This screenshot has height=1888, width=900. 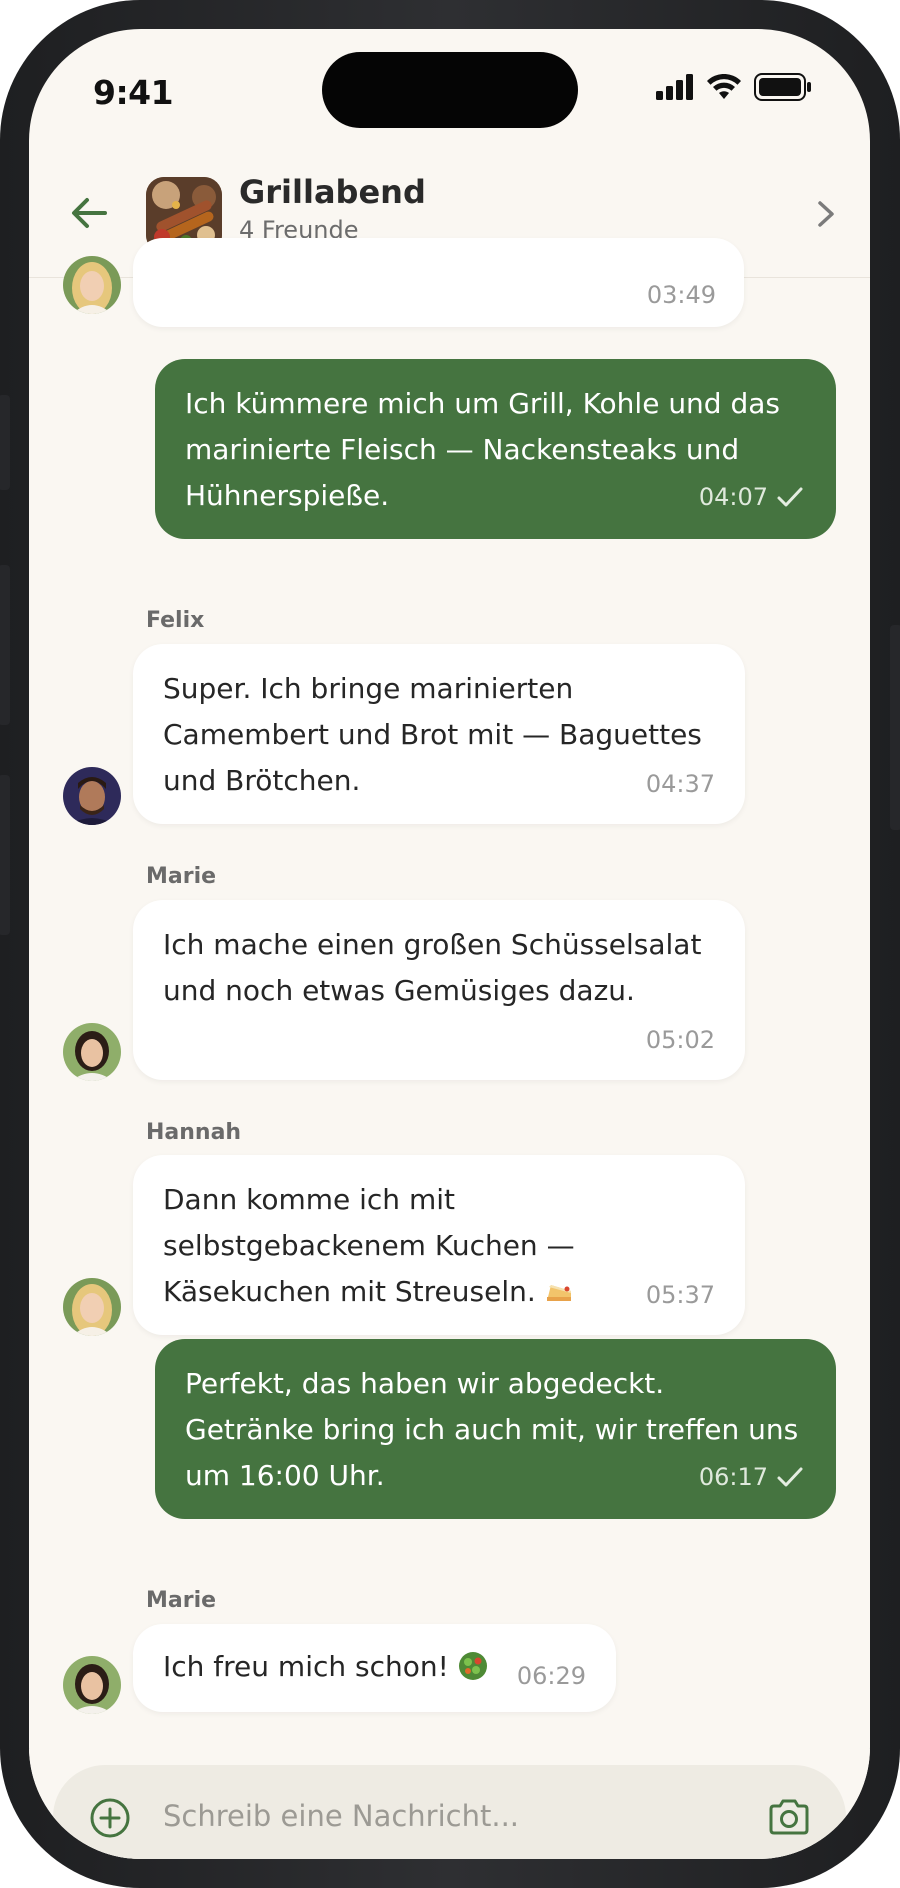 What do you see at coordinates (680, 1295) in the screenshot?
I see `message-time: 05:37` at bounding box center [680, 1295].